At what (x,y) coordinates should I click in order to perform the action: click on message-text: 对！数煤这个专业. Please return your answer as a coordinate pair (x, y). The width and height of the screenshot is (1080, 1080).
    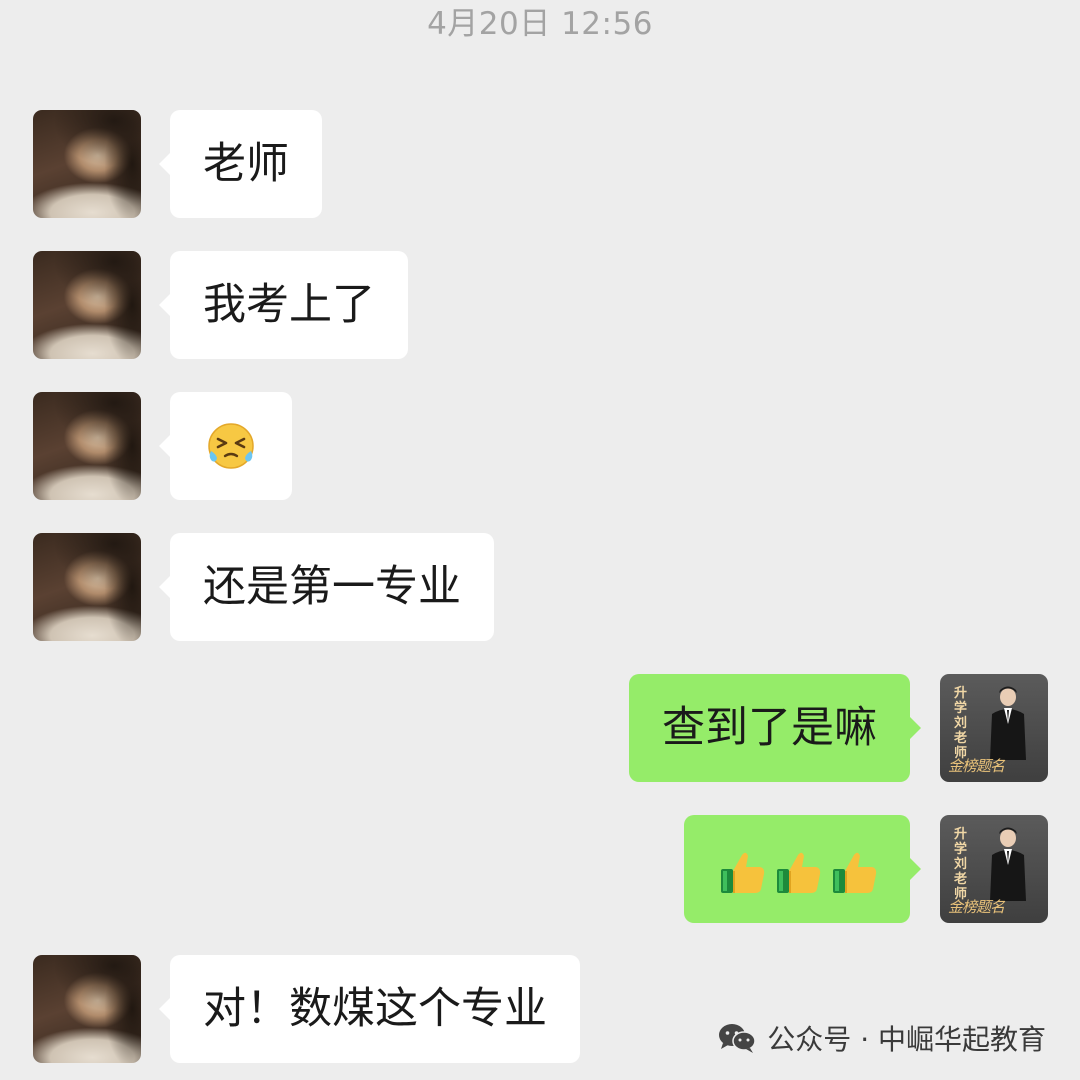
    Looking at the image, I should click on (375, 1009).